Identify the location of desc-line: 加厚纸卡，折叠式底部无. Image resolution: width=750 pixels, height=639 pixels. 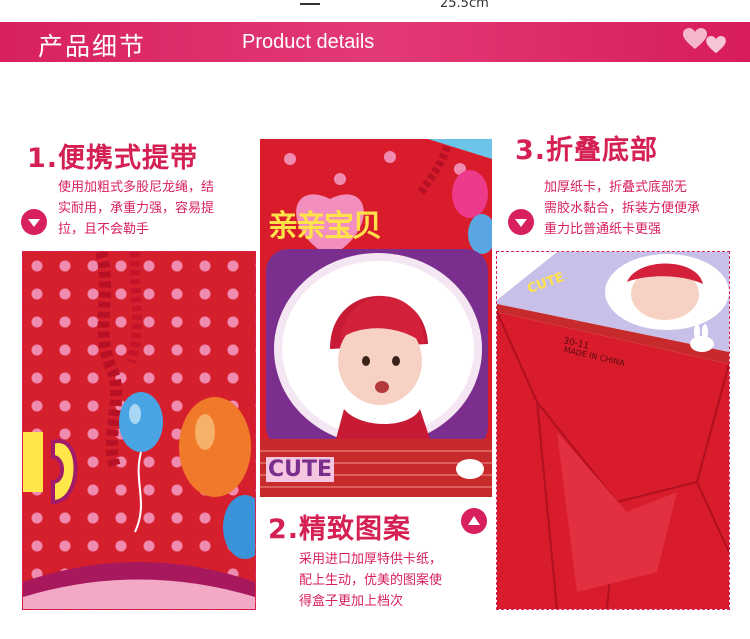
(616, 187).